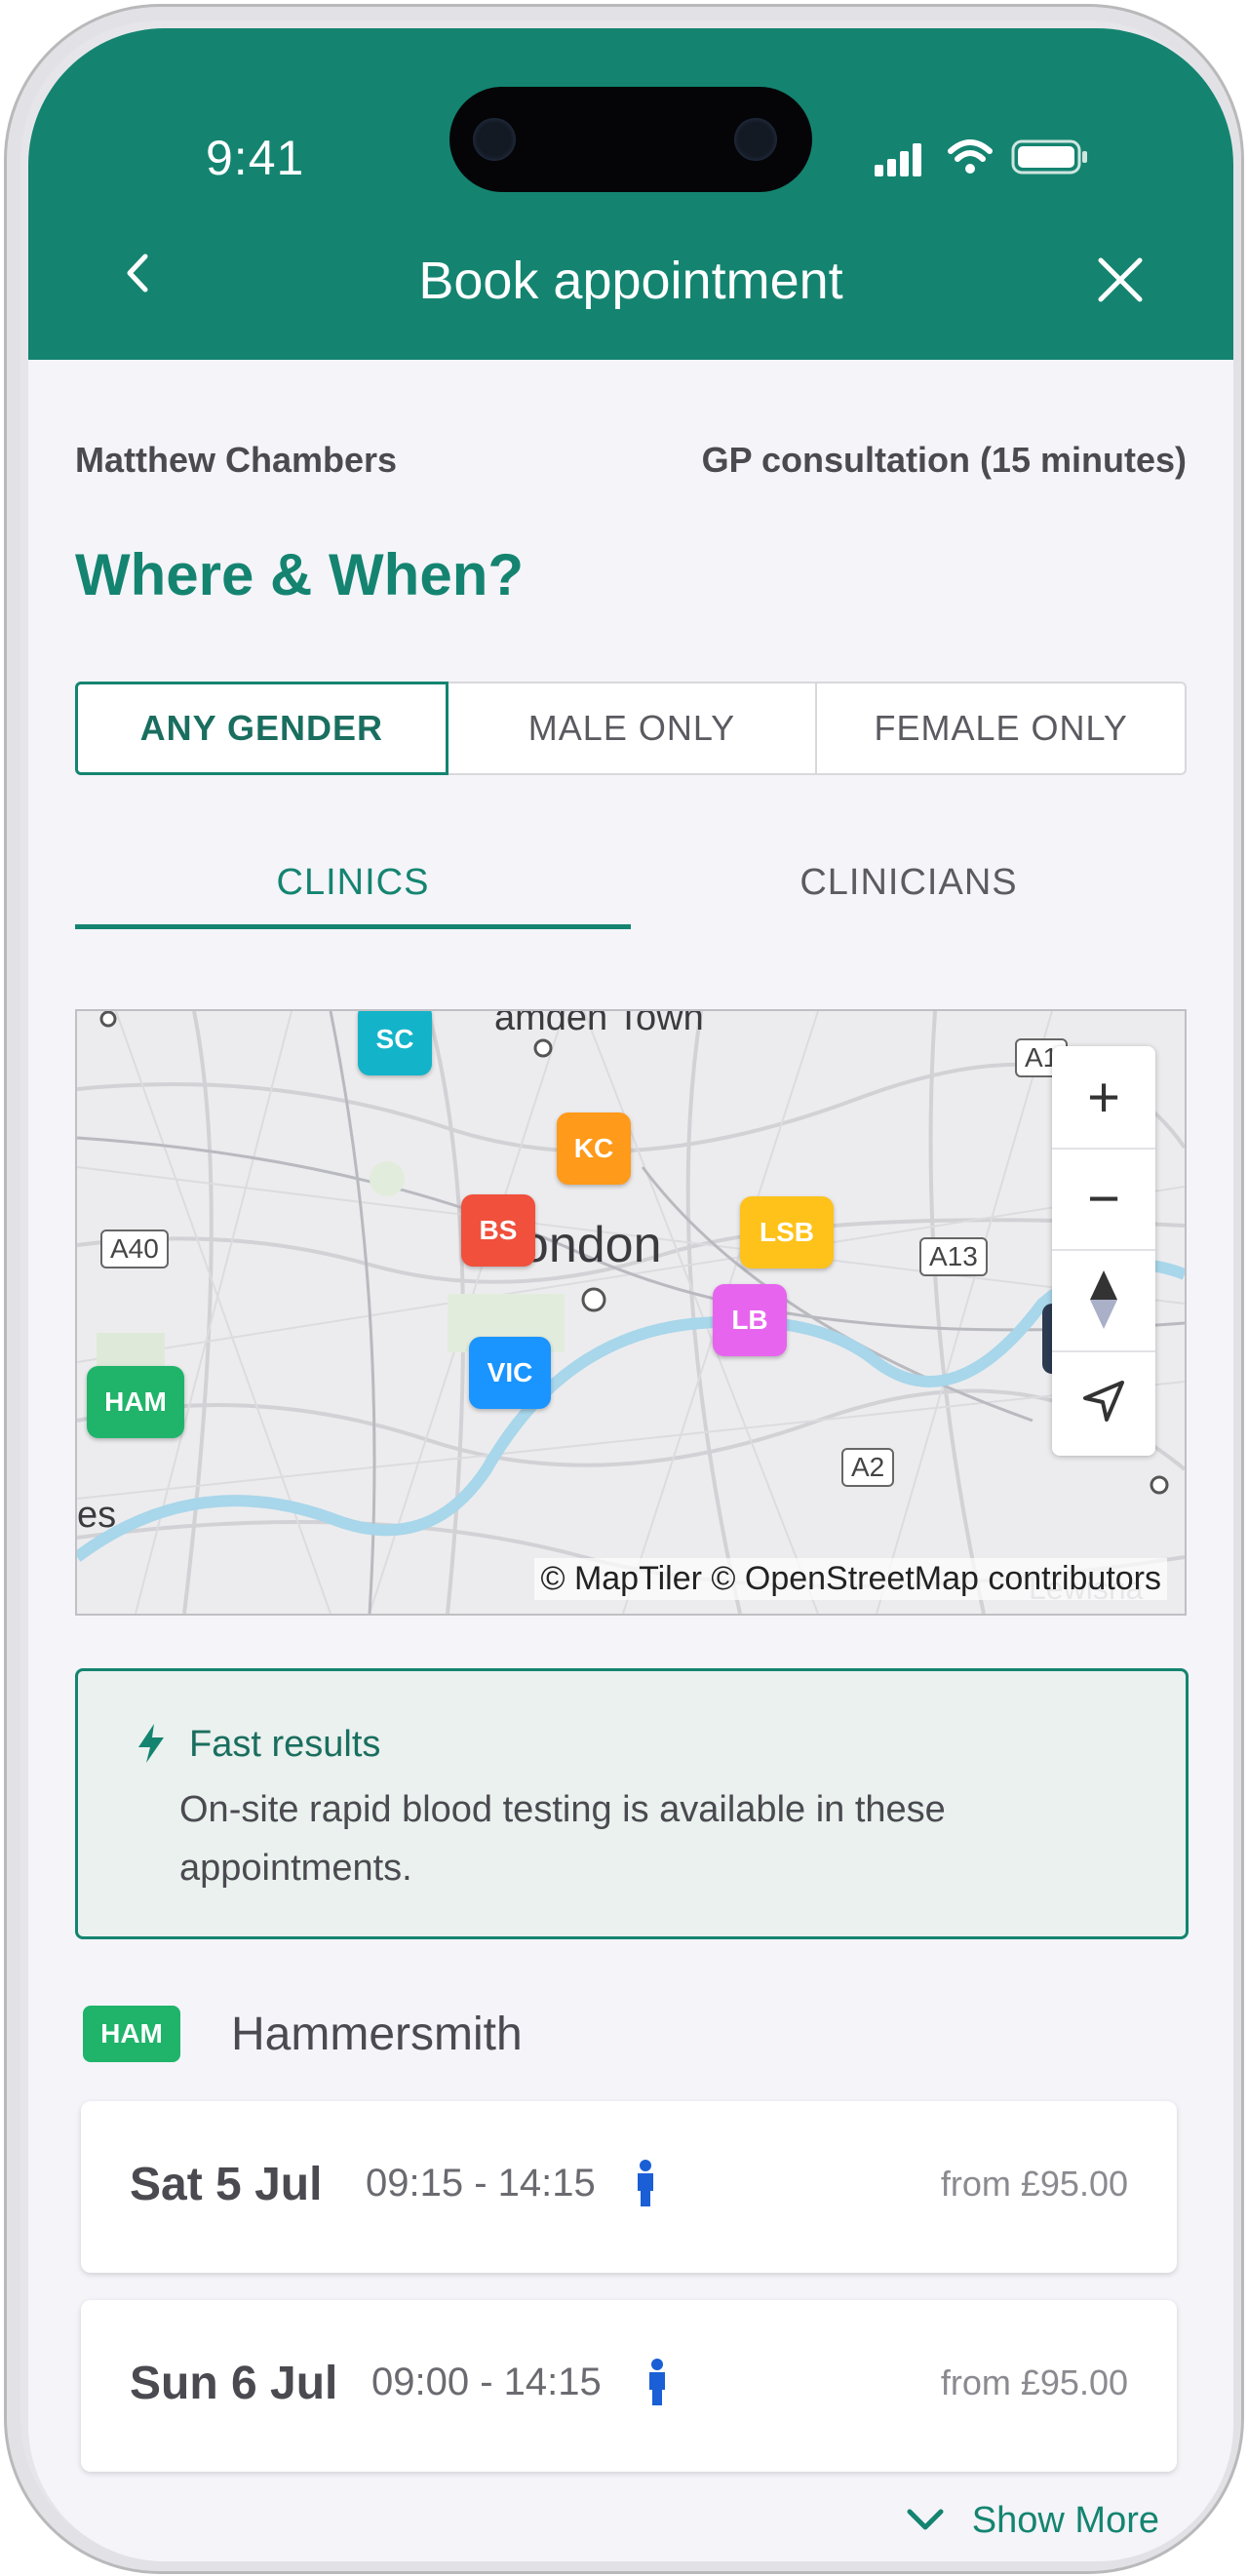  I want to click on appointment-slot: Sat 5 Jul 09:15 - 14:15 from £95.00, so click(629, 2187).